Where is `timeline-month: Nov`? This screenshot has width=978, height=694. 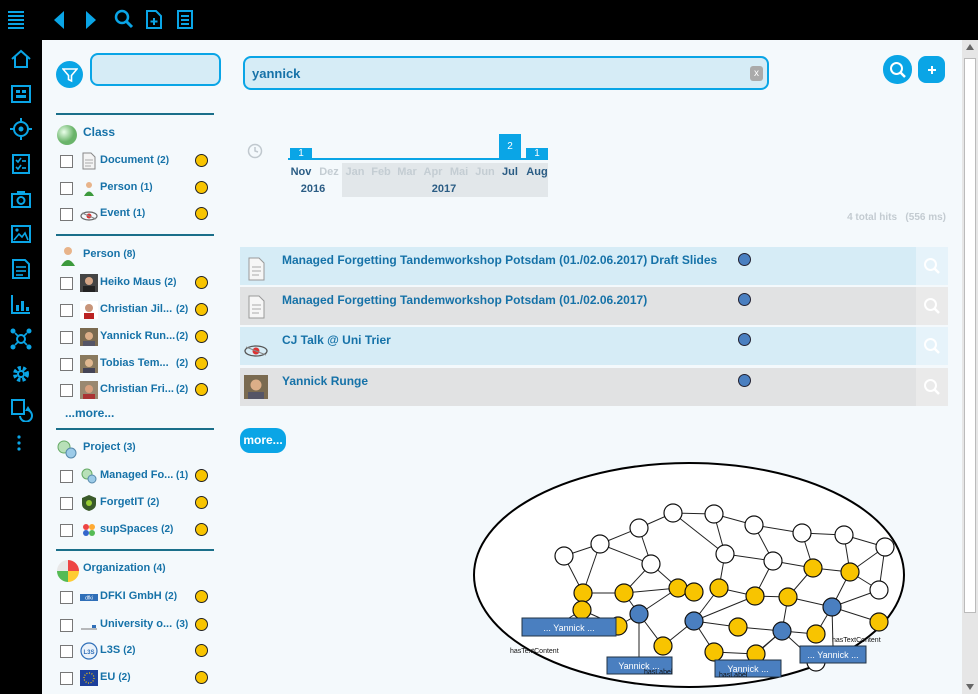 timeline-month: Nov is located at coordinates (301, 172).